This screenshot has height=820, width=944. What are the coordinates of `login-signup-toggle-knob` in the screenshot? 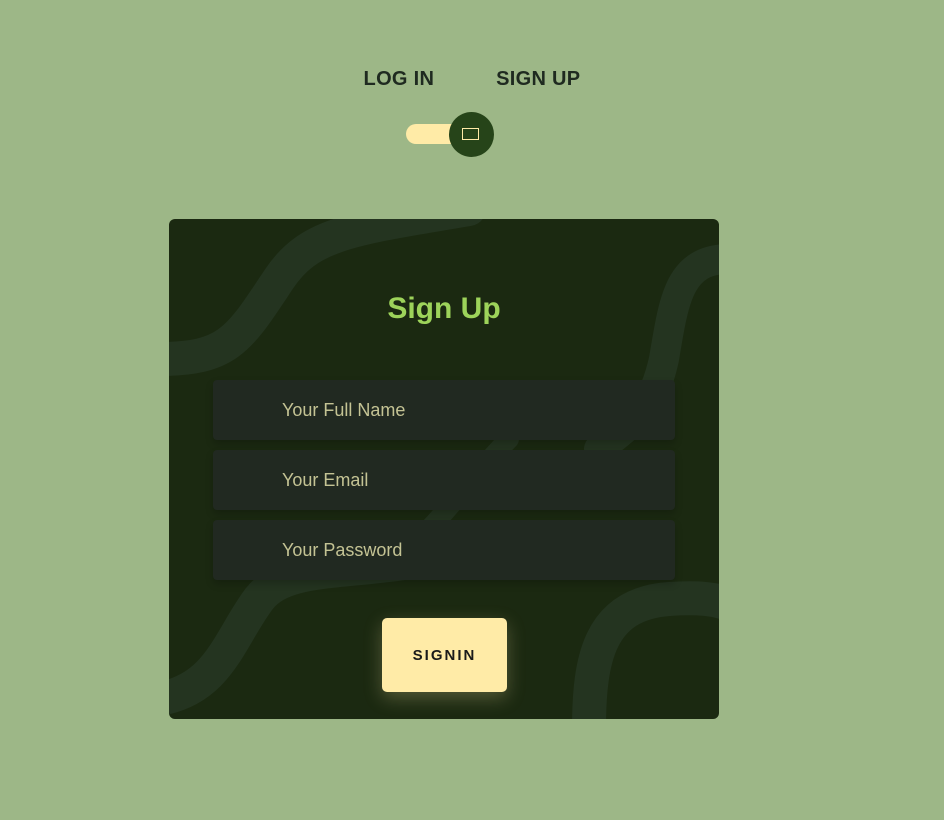 It's located at (471, 134).